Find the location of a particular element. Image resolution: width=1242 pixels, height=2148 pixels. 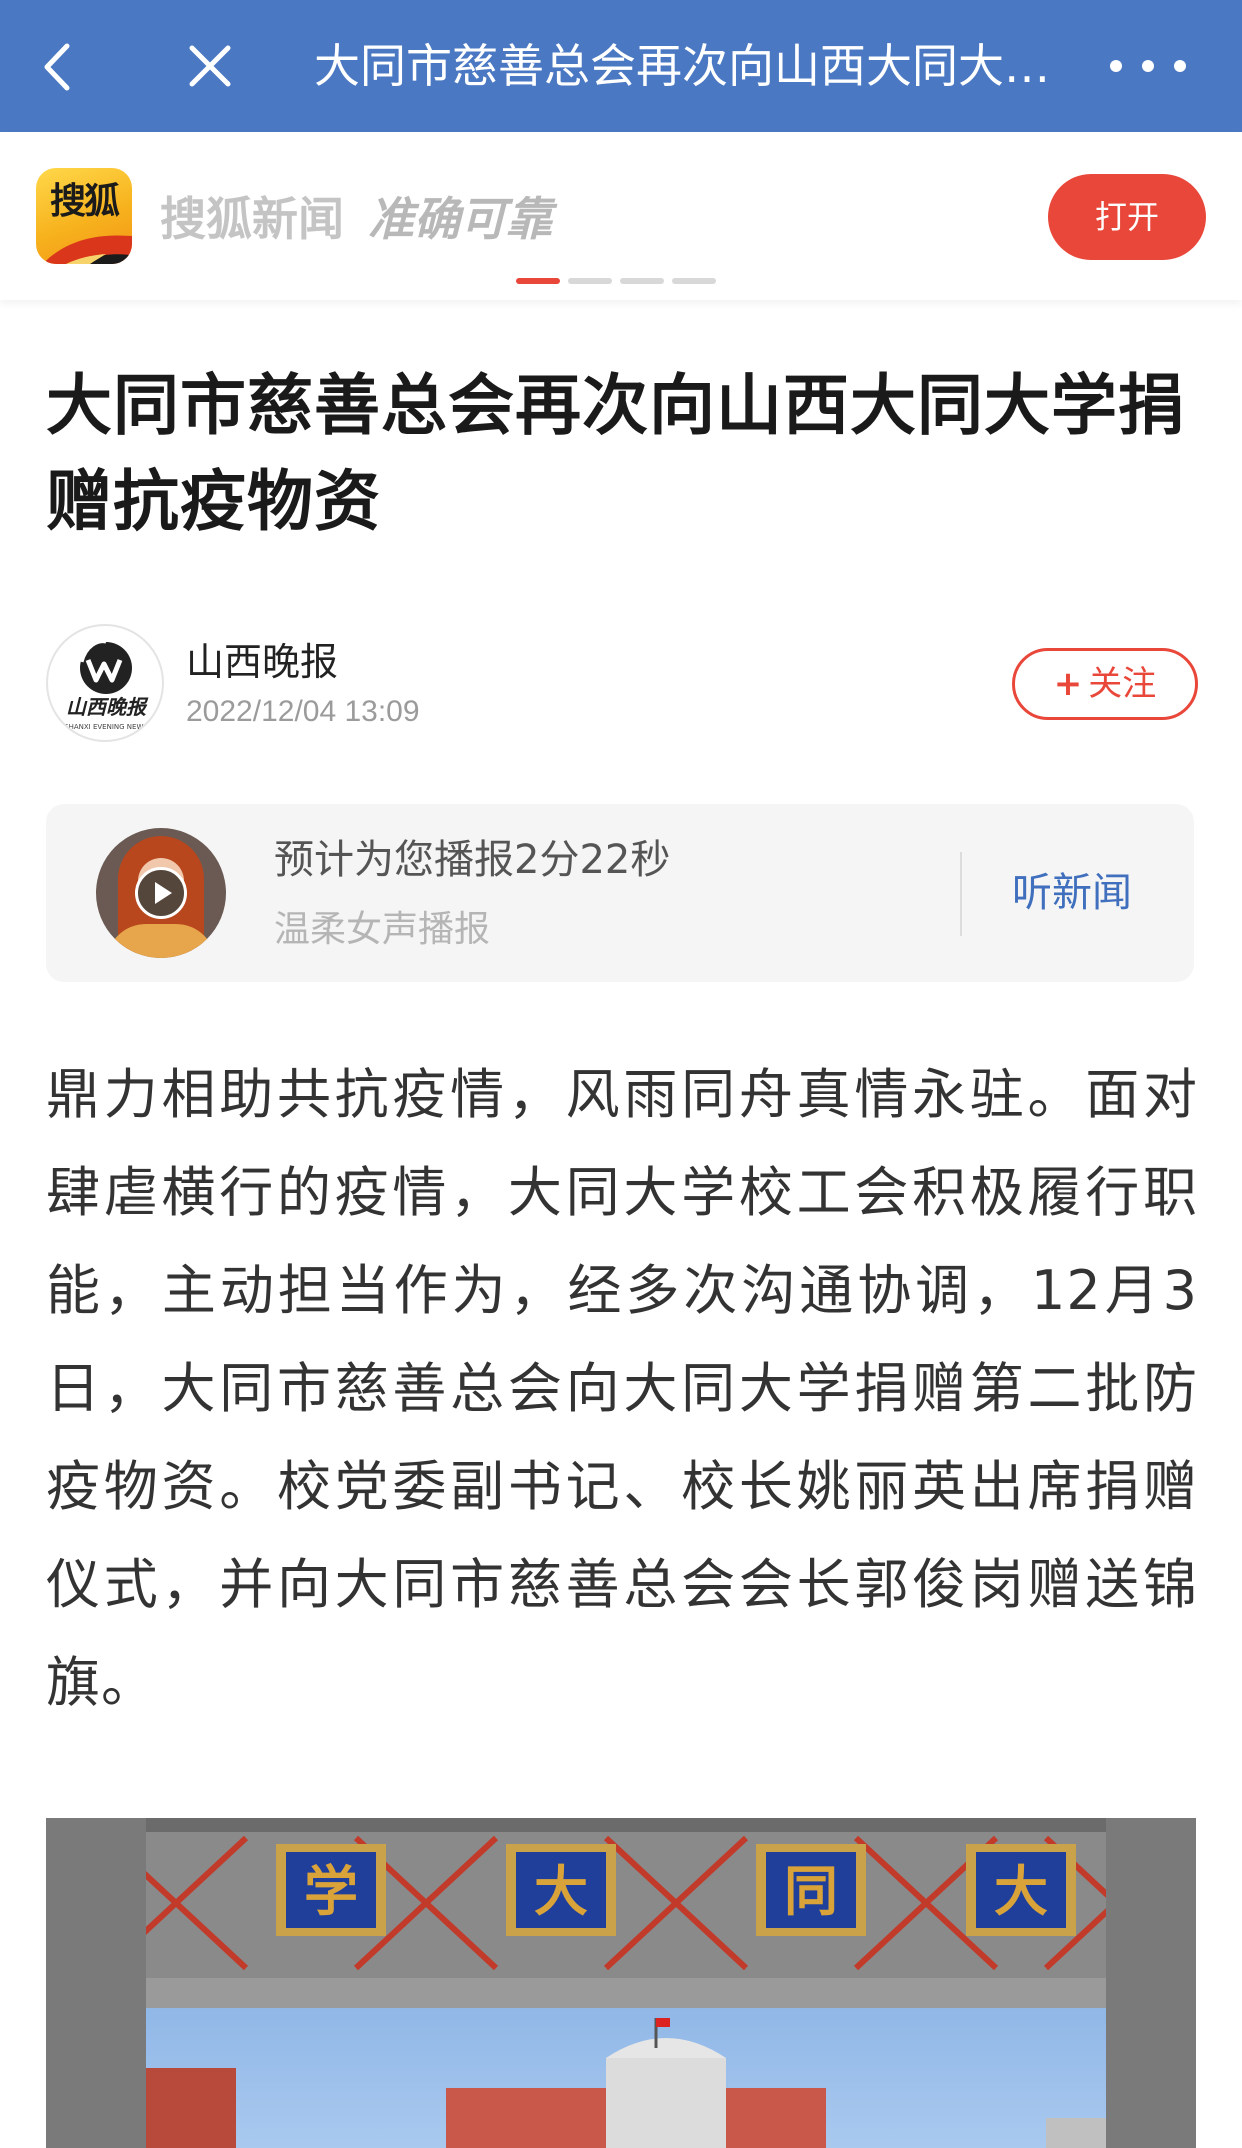

university-gate-photo: 学 大 同 大 is located at coordinates (621, 1983).